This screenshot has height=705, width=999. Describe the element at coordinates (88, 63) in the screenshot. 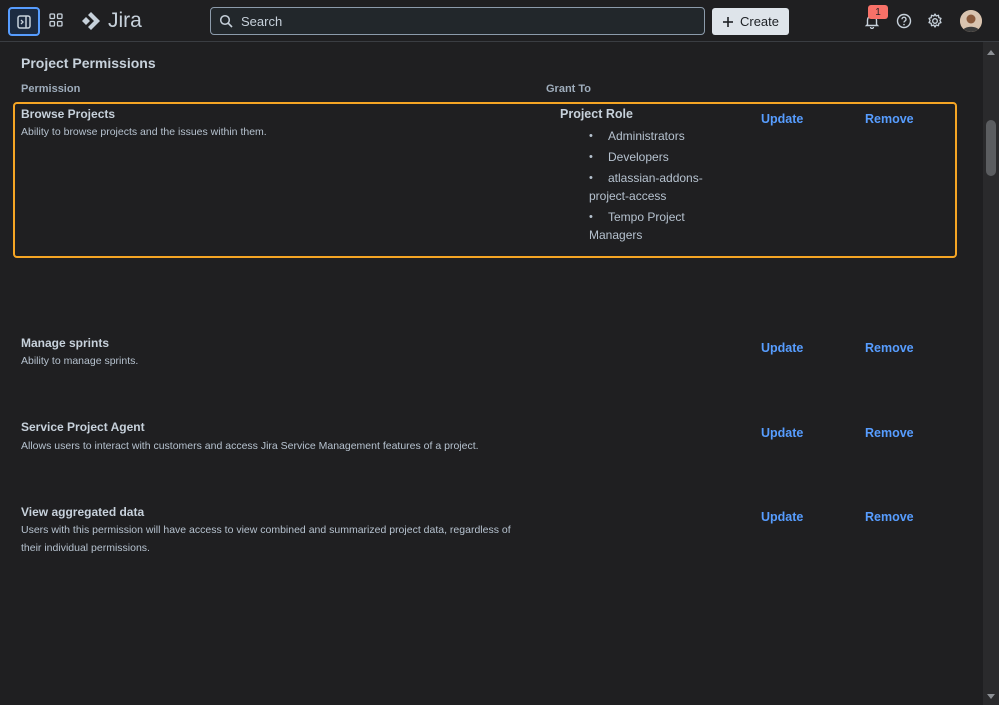

I see `page-title: Project Permissions` at that location.